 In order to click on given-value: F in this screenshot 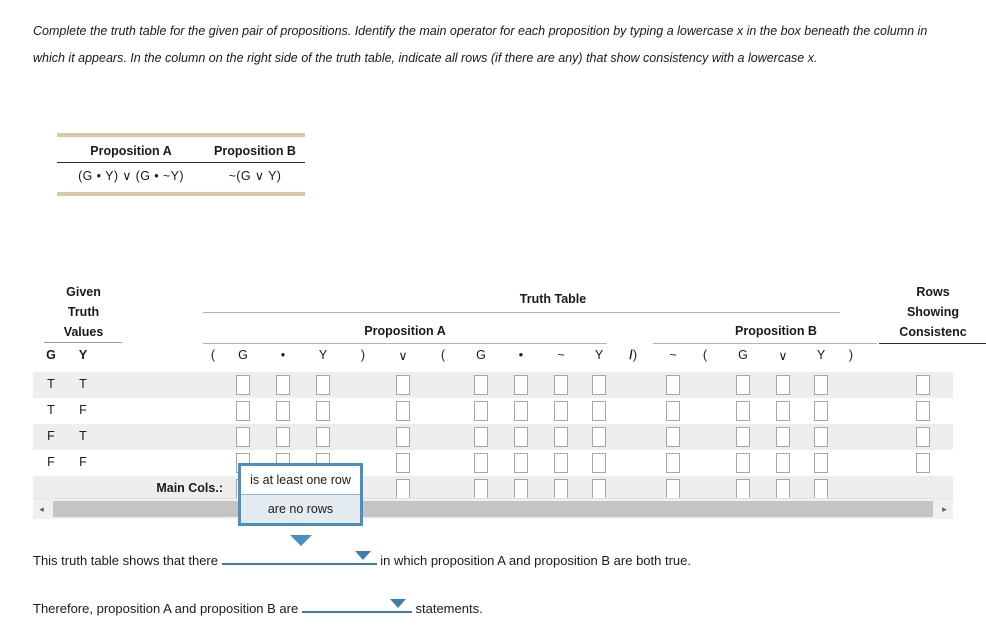, I will do `click(51, 436)`.